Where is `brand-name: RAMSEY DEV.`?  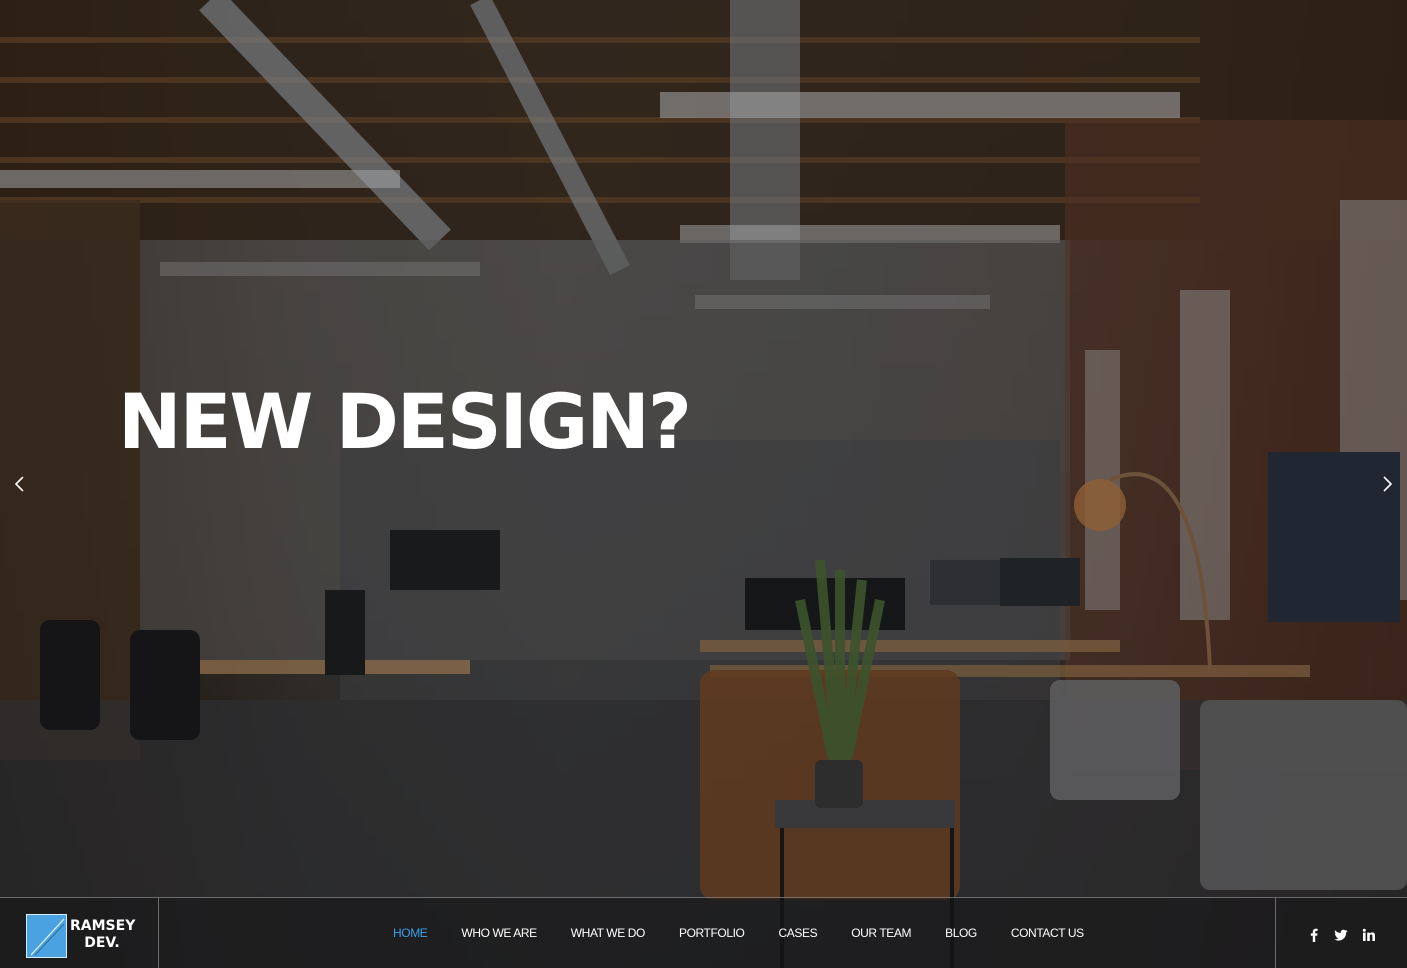
brand-name: RAMSEY DEV. is located at coordinates (103, 935).